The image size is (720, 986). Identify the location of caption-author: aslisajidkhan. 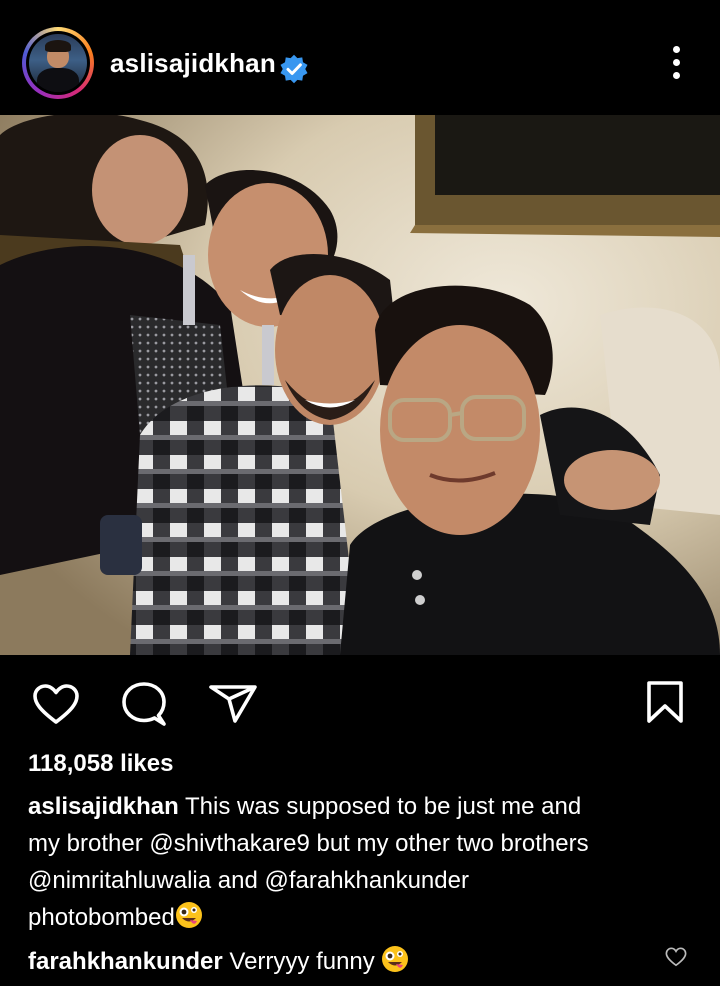
(103, 806).